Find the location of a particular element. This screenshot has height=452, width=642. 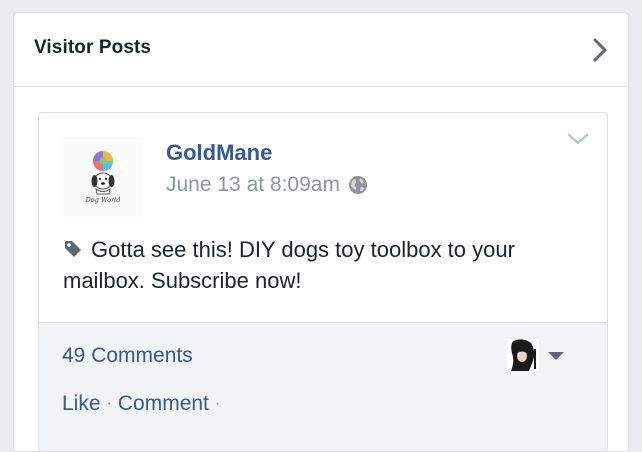

author-avatar: Dog World is located at coordinates (103, 177).